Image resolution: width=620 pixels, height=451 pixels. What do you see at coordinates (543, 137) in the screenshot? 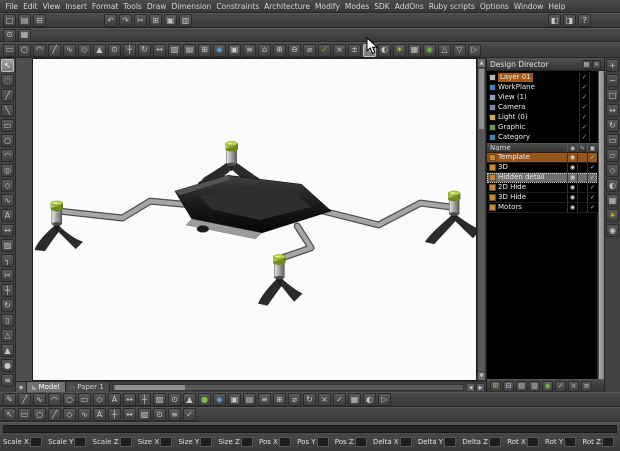
I see `tree-item: Category ✓` at bounding box center [543, 137].